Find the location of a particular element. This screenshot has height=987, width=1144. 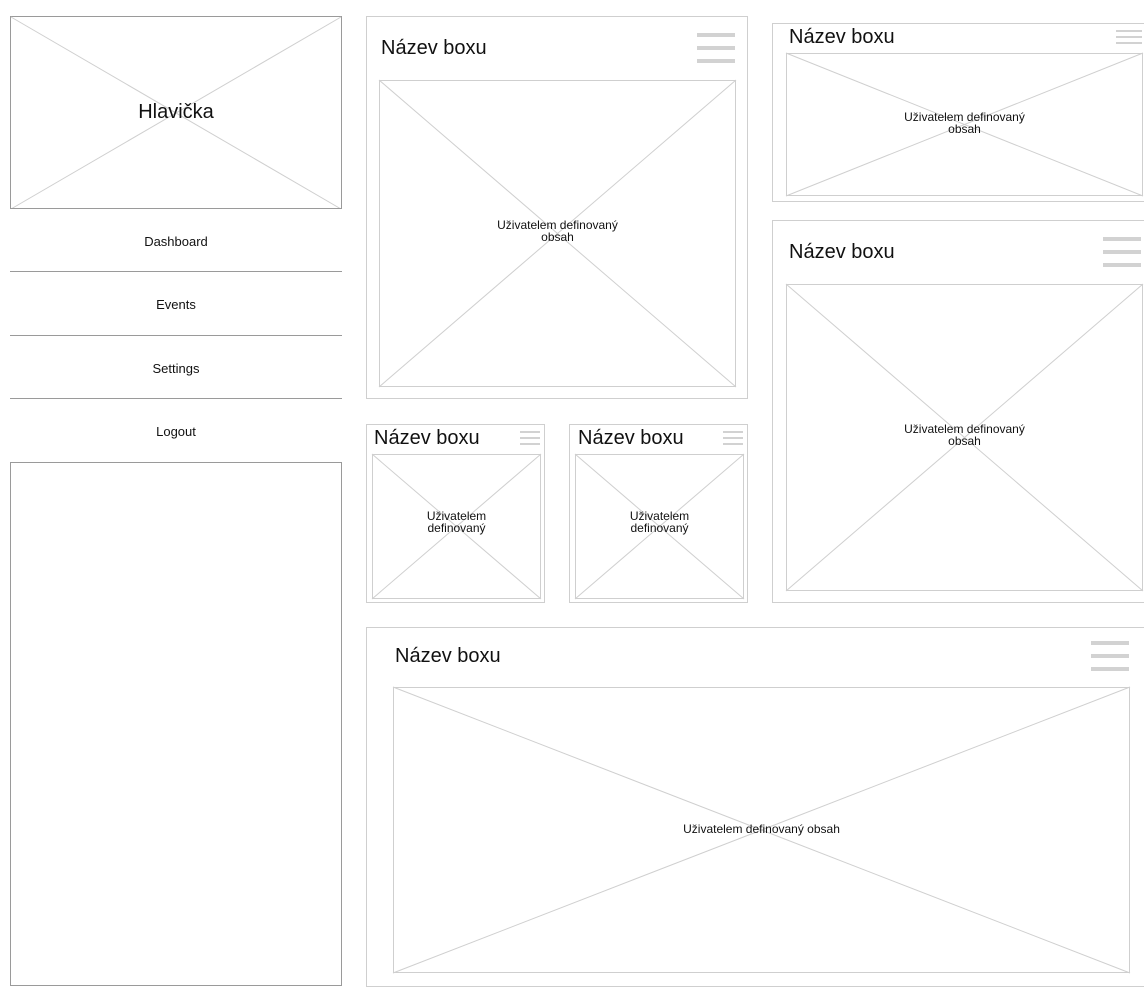

box-main: Název boxu Uživatelem definovaný obsah is located at coordinates (557, 207).